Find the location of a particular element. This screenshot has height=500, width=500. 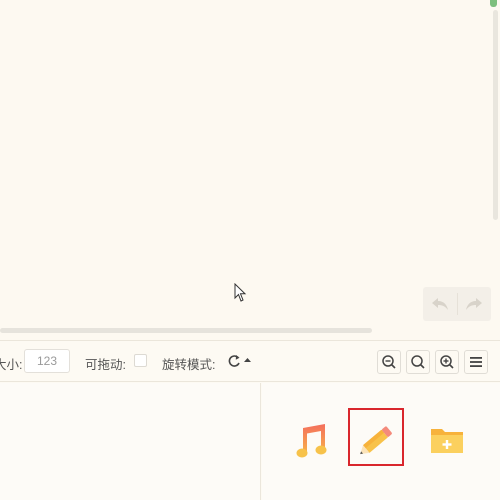

vertical-scrollbar is located at coordinates (495, 165).